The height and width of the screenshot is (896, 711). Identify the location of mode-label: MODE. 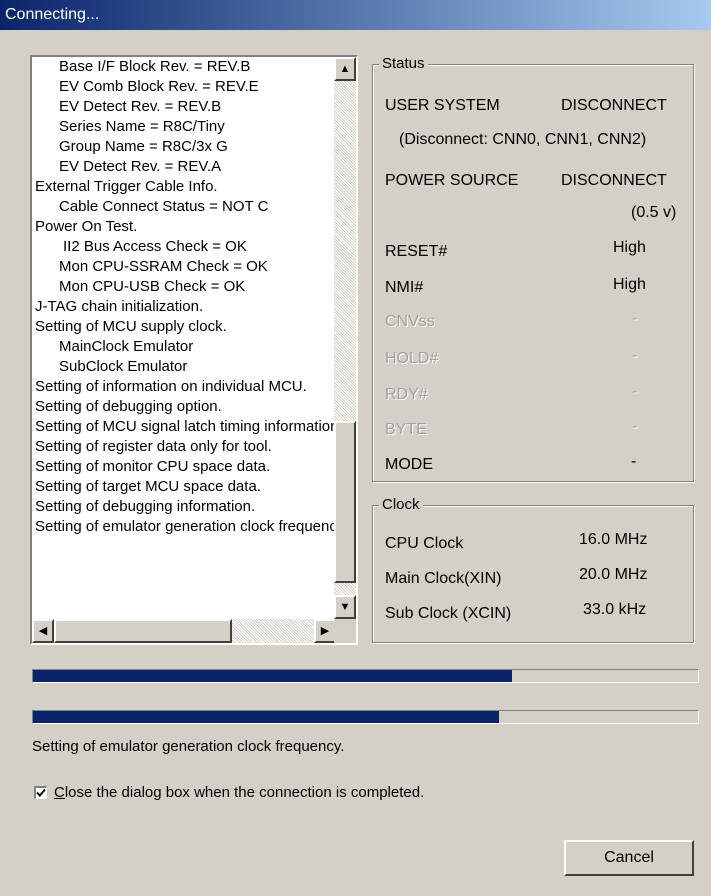
(409, 464).